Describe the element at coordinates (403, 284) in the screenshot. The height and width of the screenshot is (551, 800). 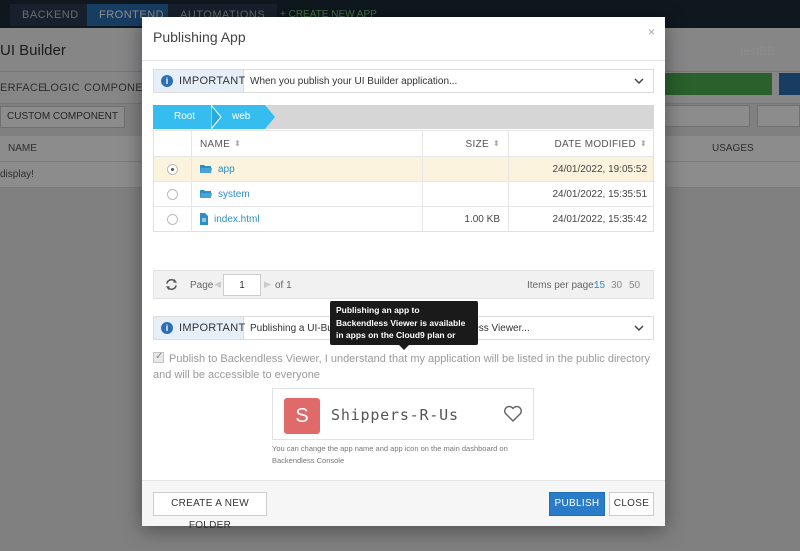
I see `pagination-bar: Page ◀ ▶ of 1 Items per page: 15 30 50` at that location.